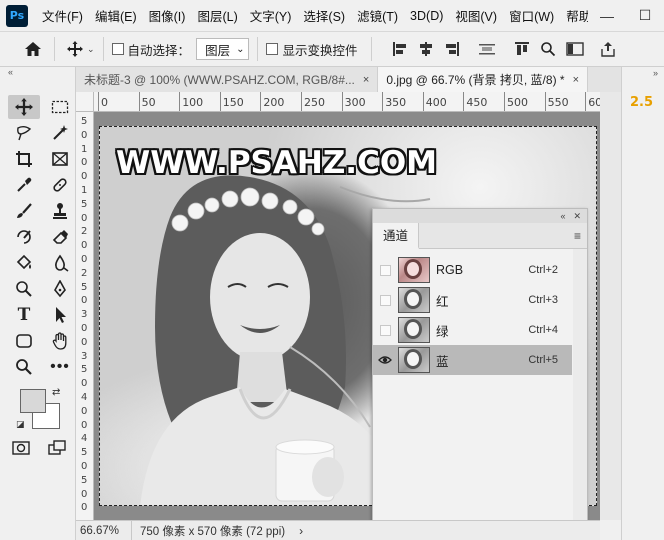 The image size is (664, 540). What do you see at coordinates (24, 133) in the screenshot?
I see `lasso-tool-icon` at bounding box center [24, 133].